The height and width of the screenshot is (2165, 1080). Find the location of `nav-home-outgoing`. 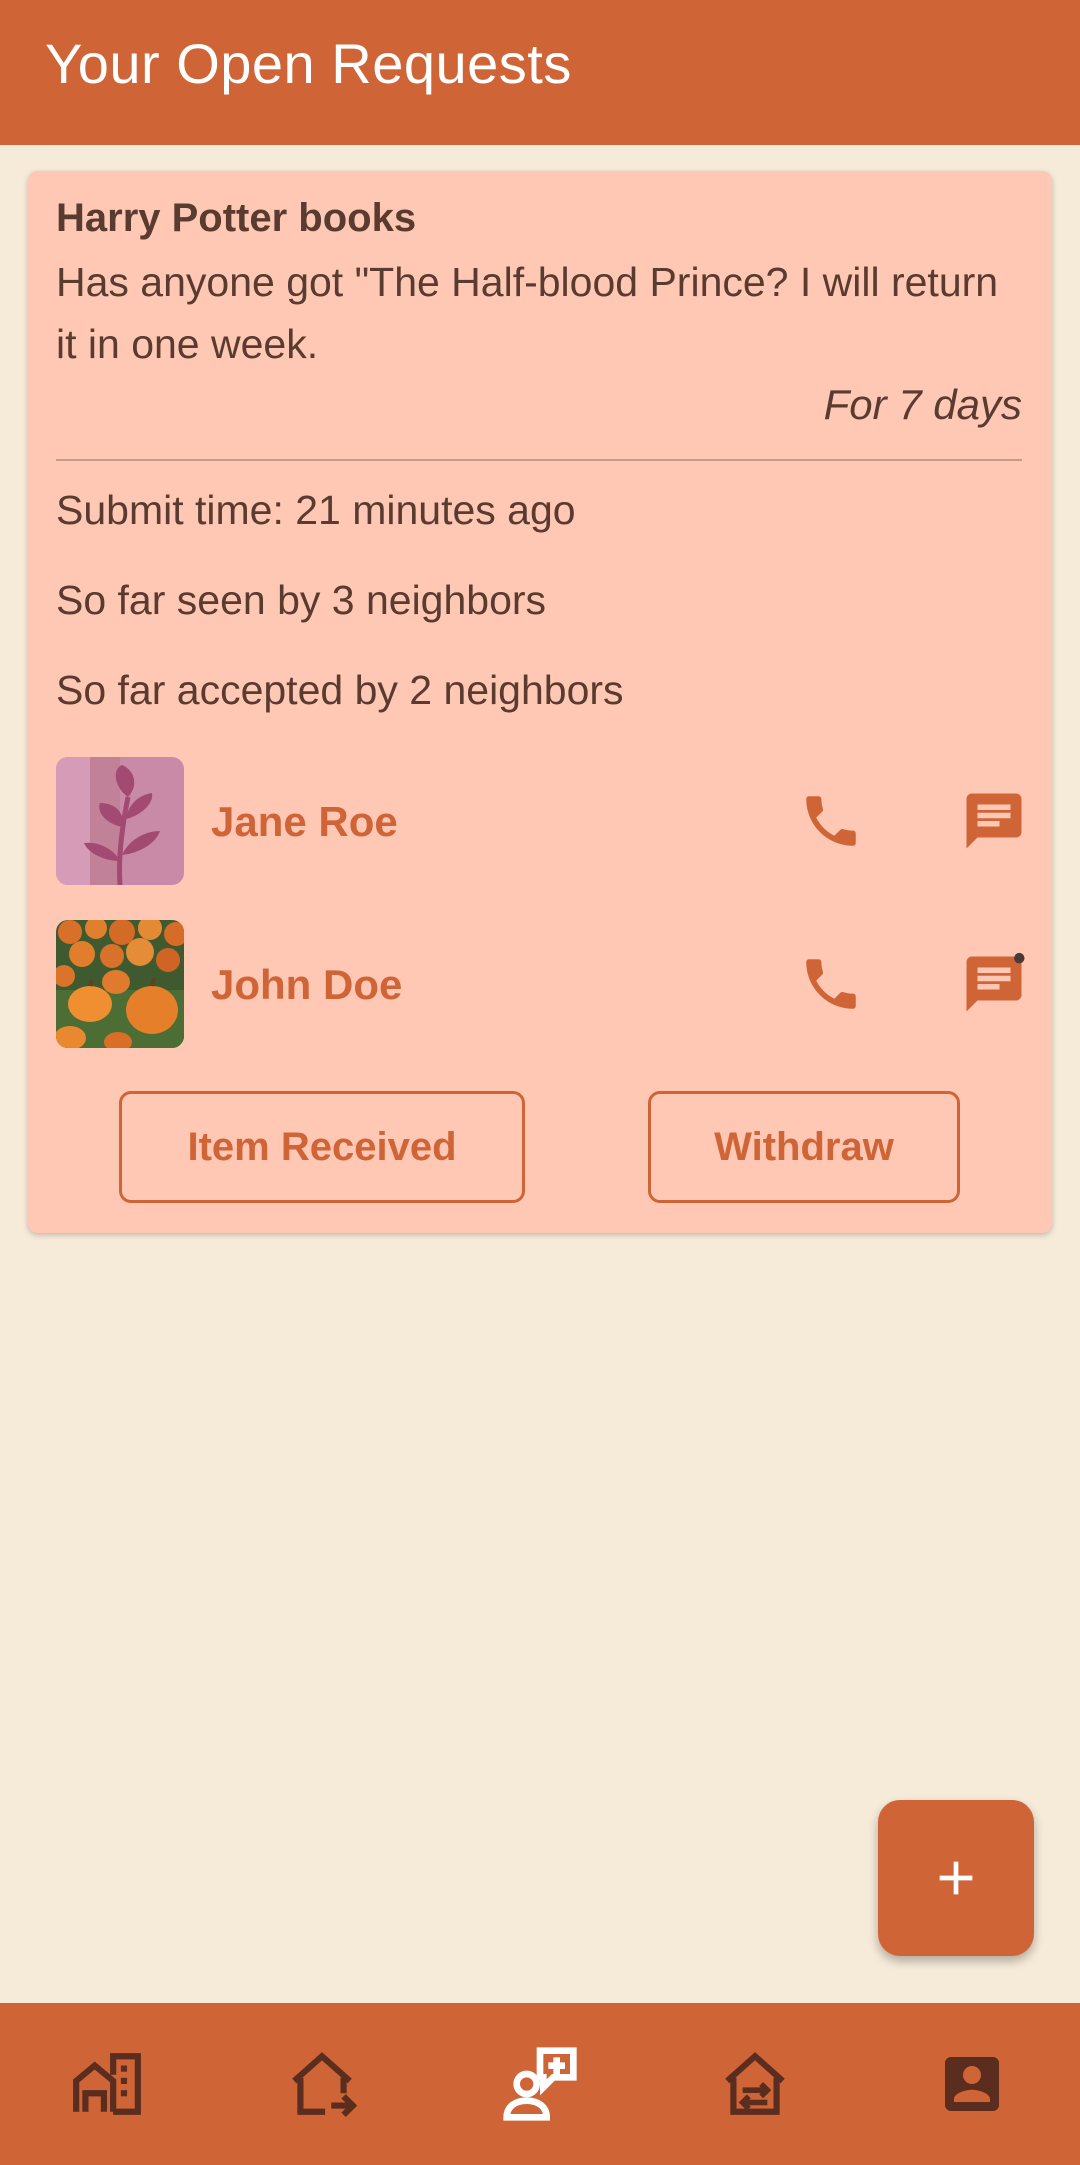

nav-home-outgoing is located at coordinates (322, 2084).